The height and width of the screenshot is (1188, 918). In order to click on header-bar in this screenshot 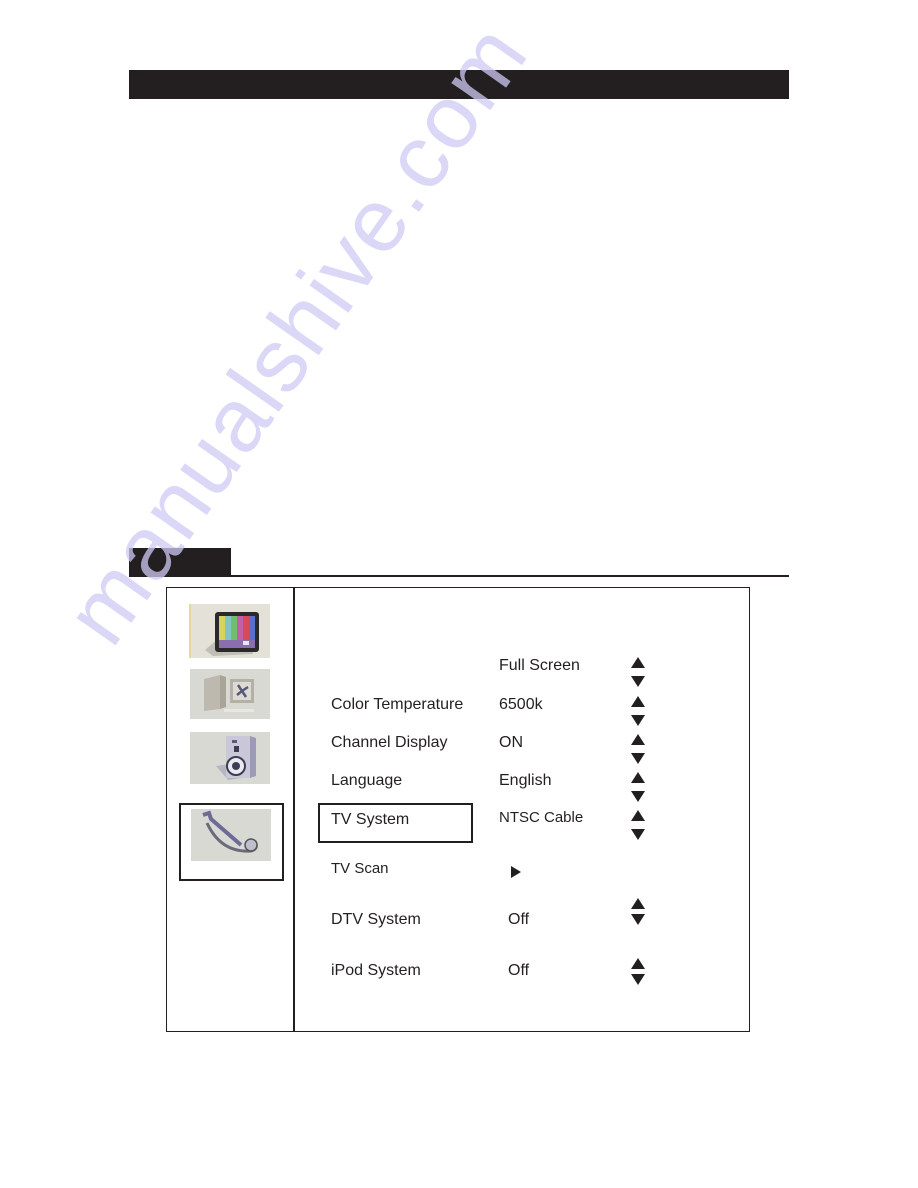, I will do `click(459, 84)`.